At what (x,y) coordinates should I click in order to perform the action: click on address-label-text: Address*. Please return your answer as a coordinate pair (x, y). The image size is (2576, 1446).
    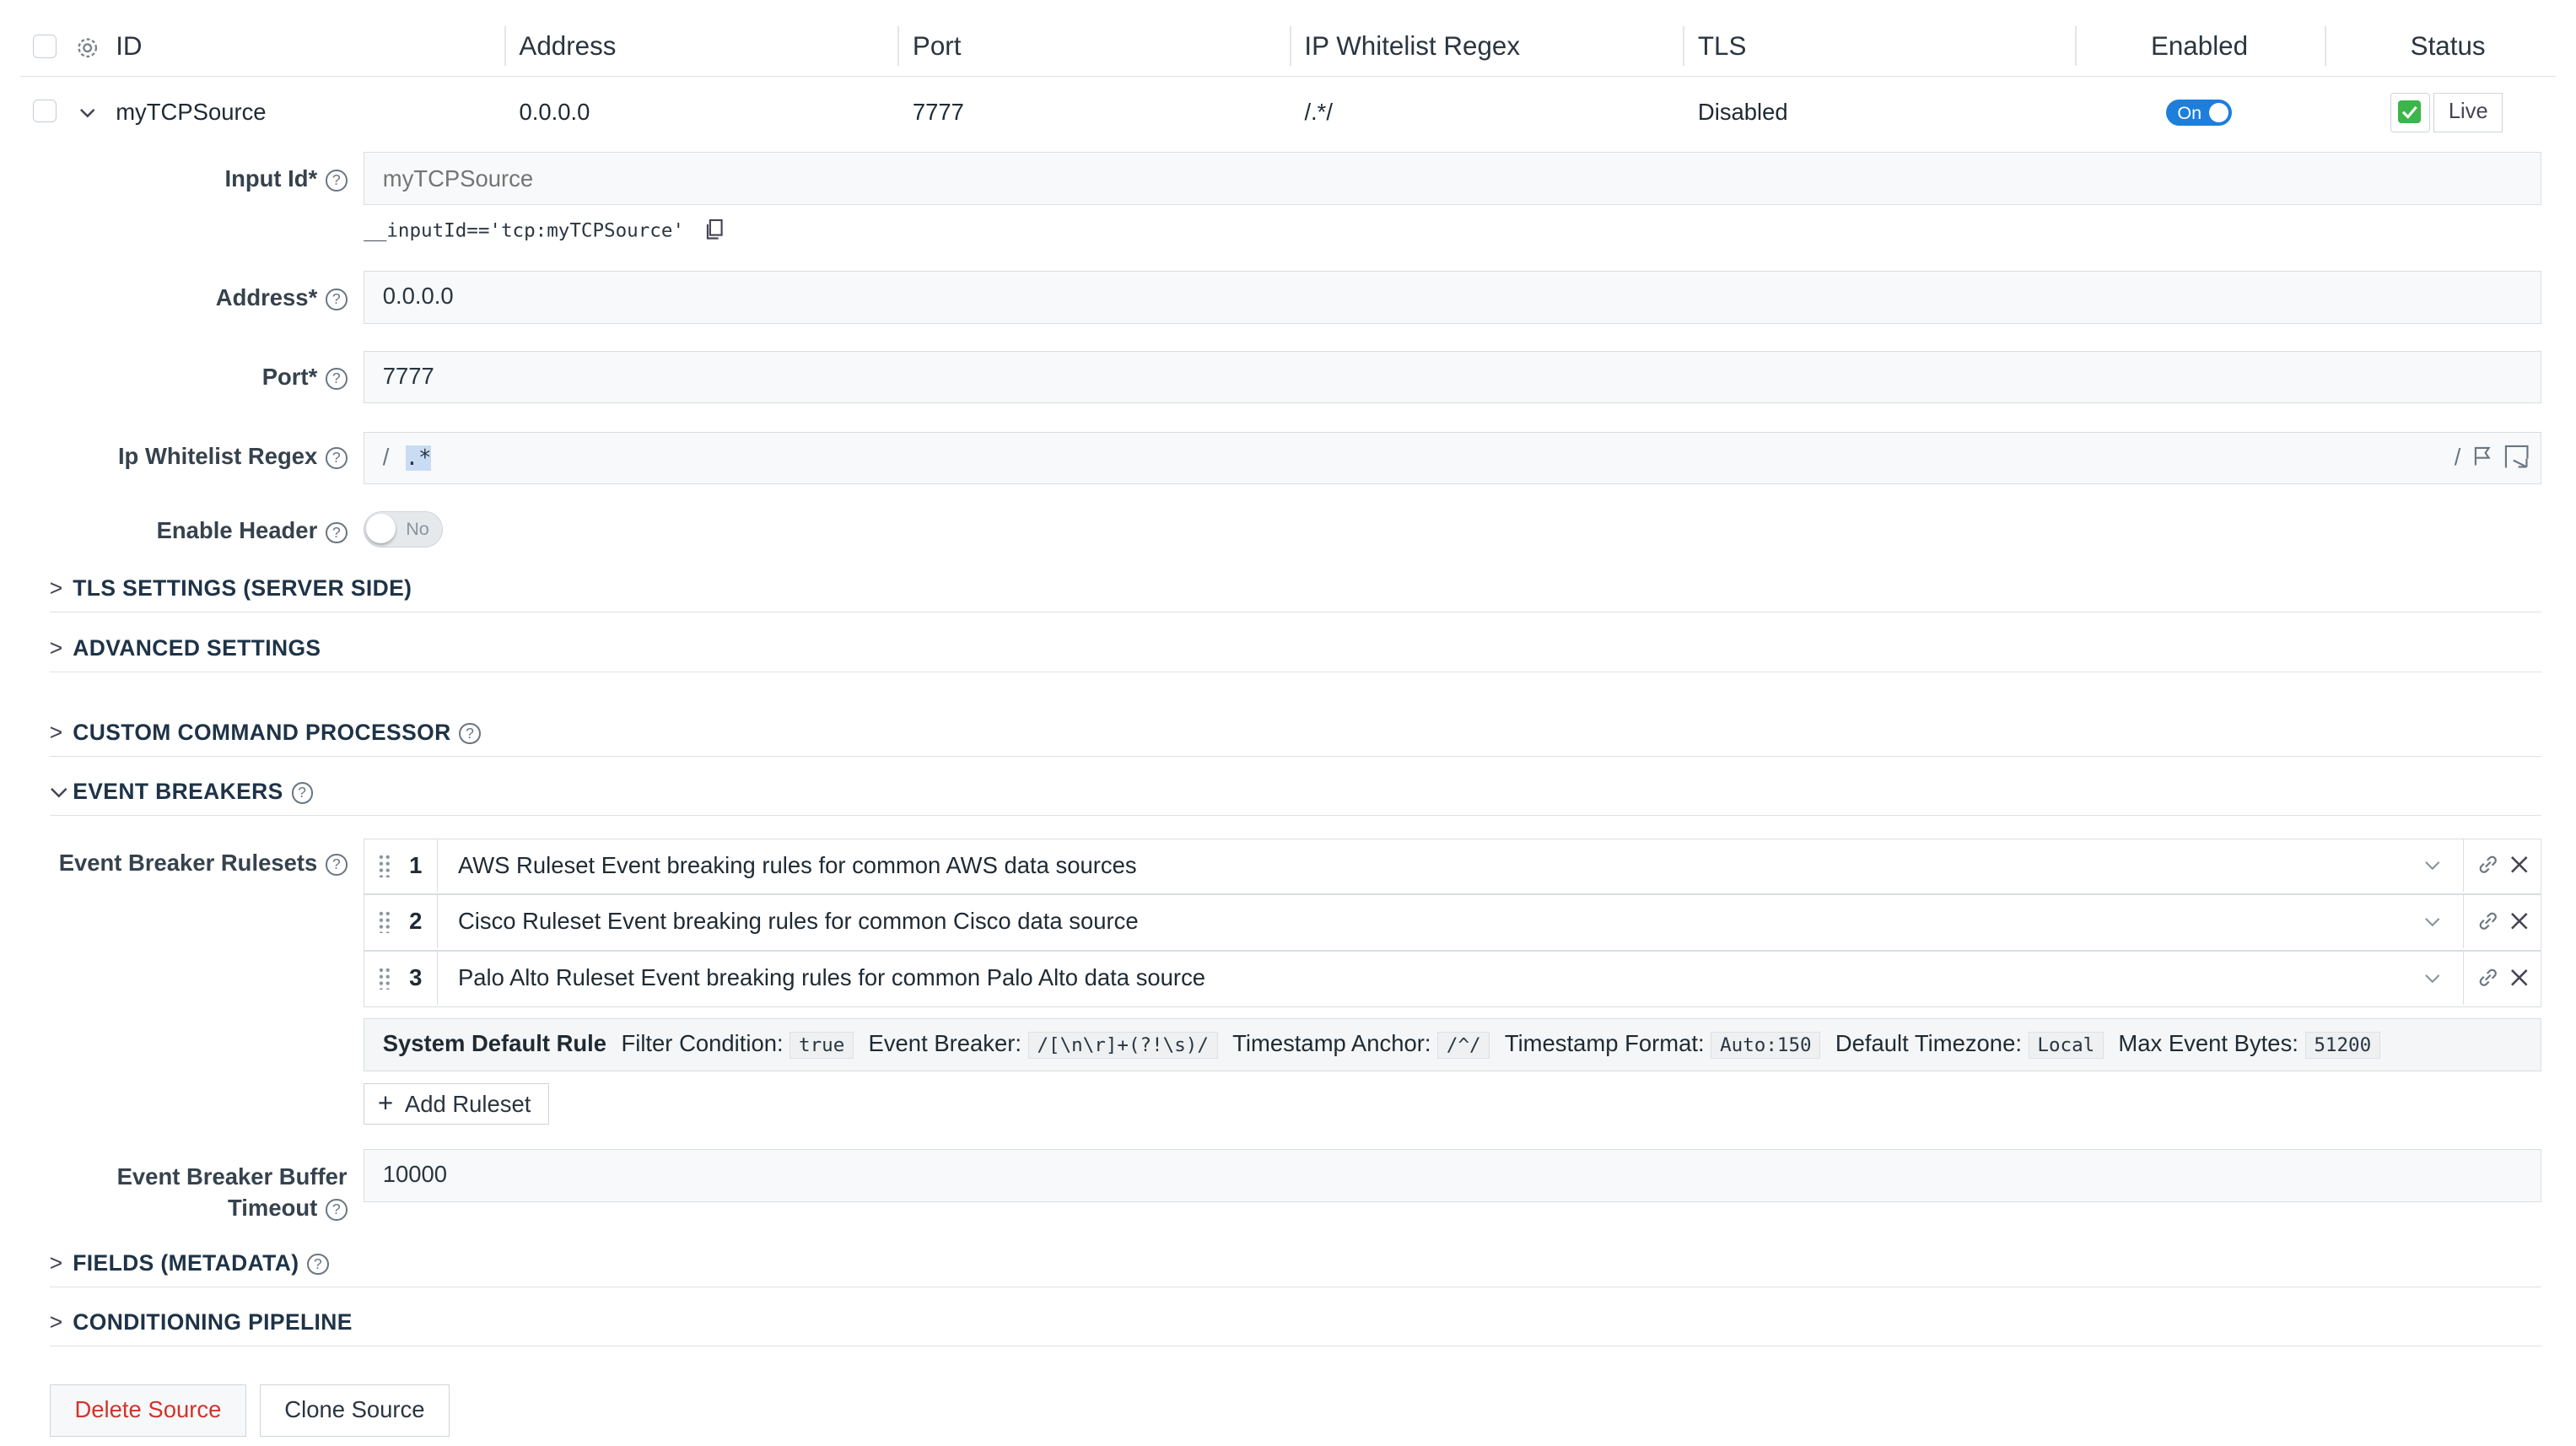
    Looking at the image, I should click on (266, 297).